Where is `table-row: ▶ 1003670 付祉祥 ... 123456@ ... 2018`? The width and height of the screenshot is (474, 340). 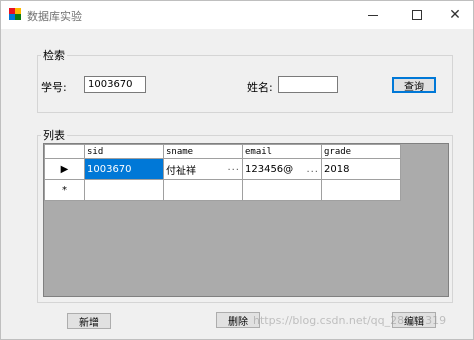
table-row: ▶ 1003670 付祉祥 ... 123456@ ... 2018 is located at coordinates (222, 169).